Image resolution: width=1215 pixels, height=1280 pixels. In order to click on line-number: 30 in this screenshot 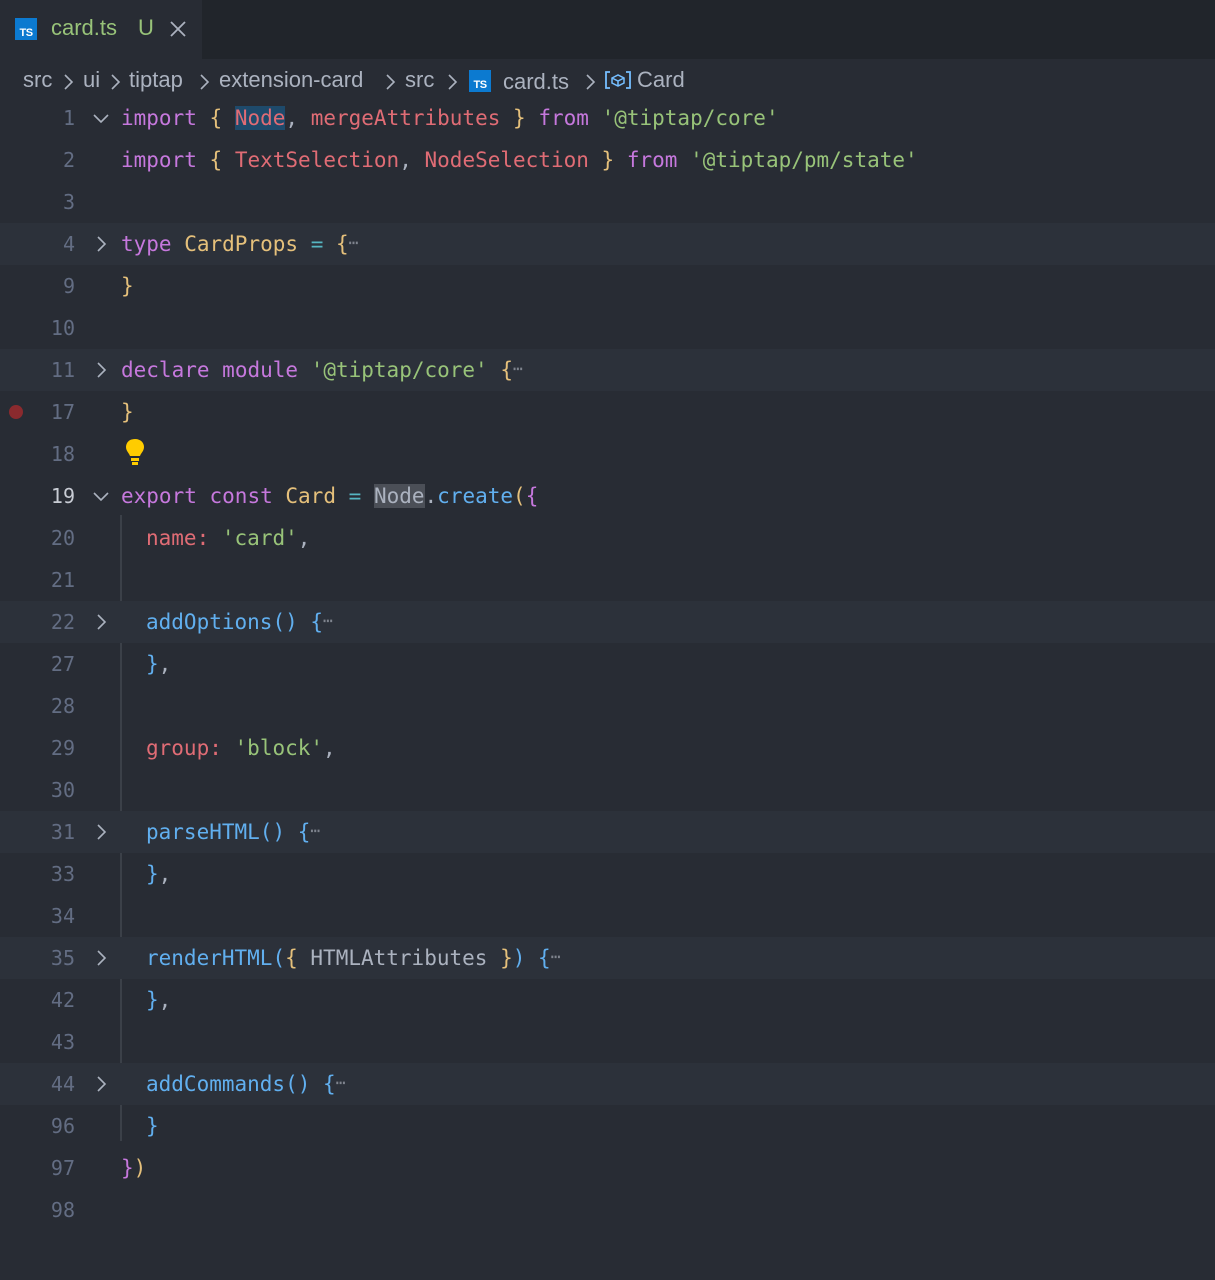, I will do `click(62, 790)`.